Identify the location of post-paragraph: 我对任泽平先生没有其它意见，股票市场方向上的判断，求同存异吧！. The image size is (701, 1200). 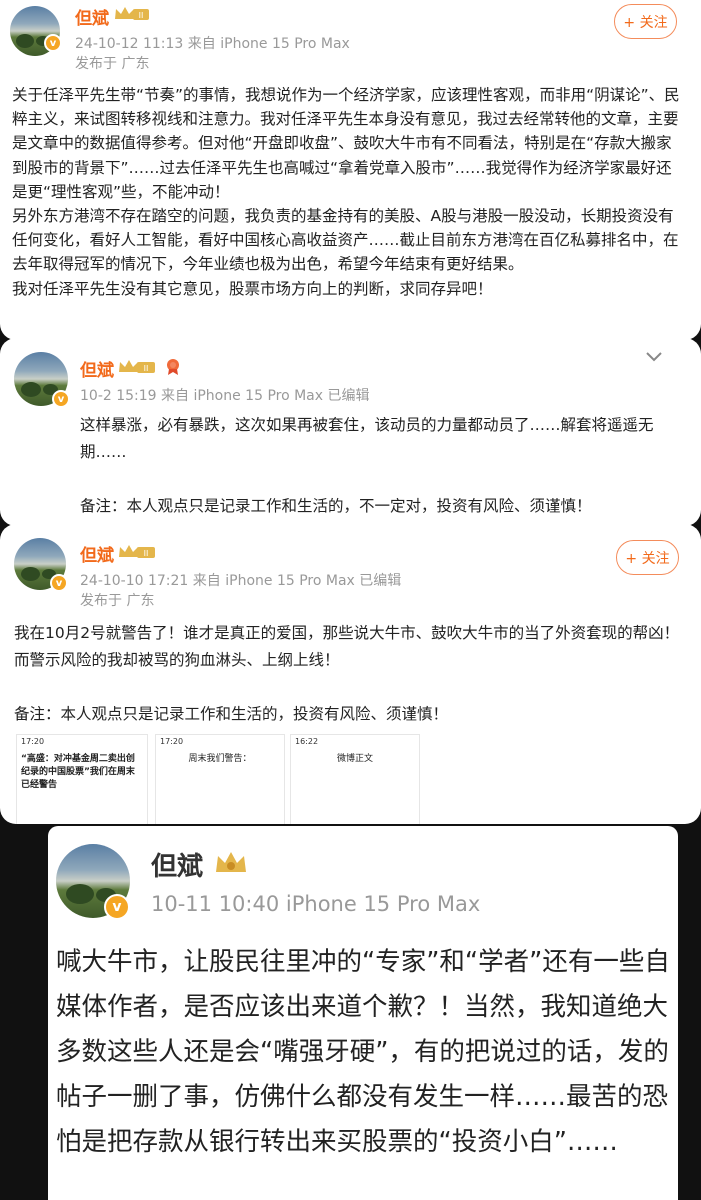
(252, 288).